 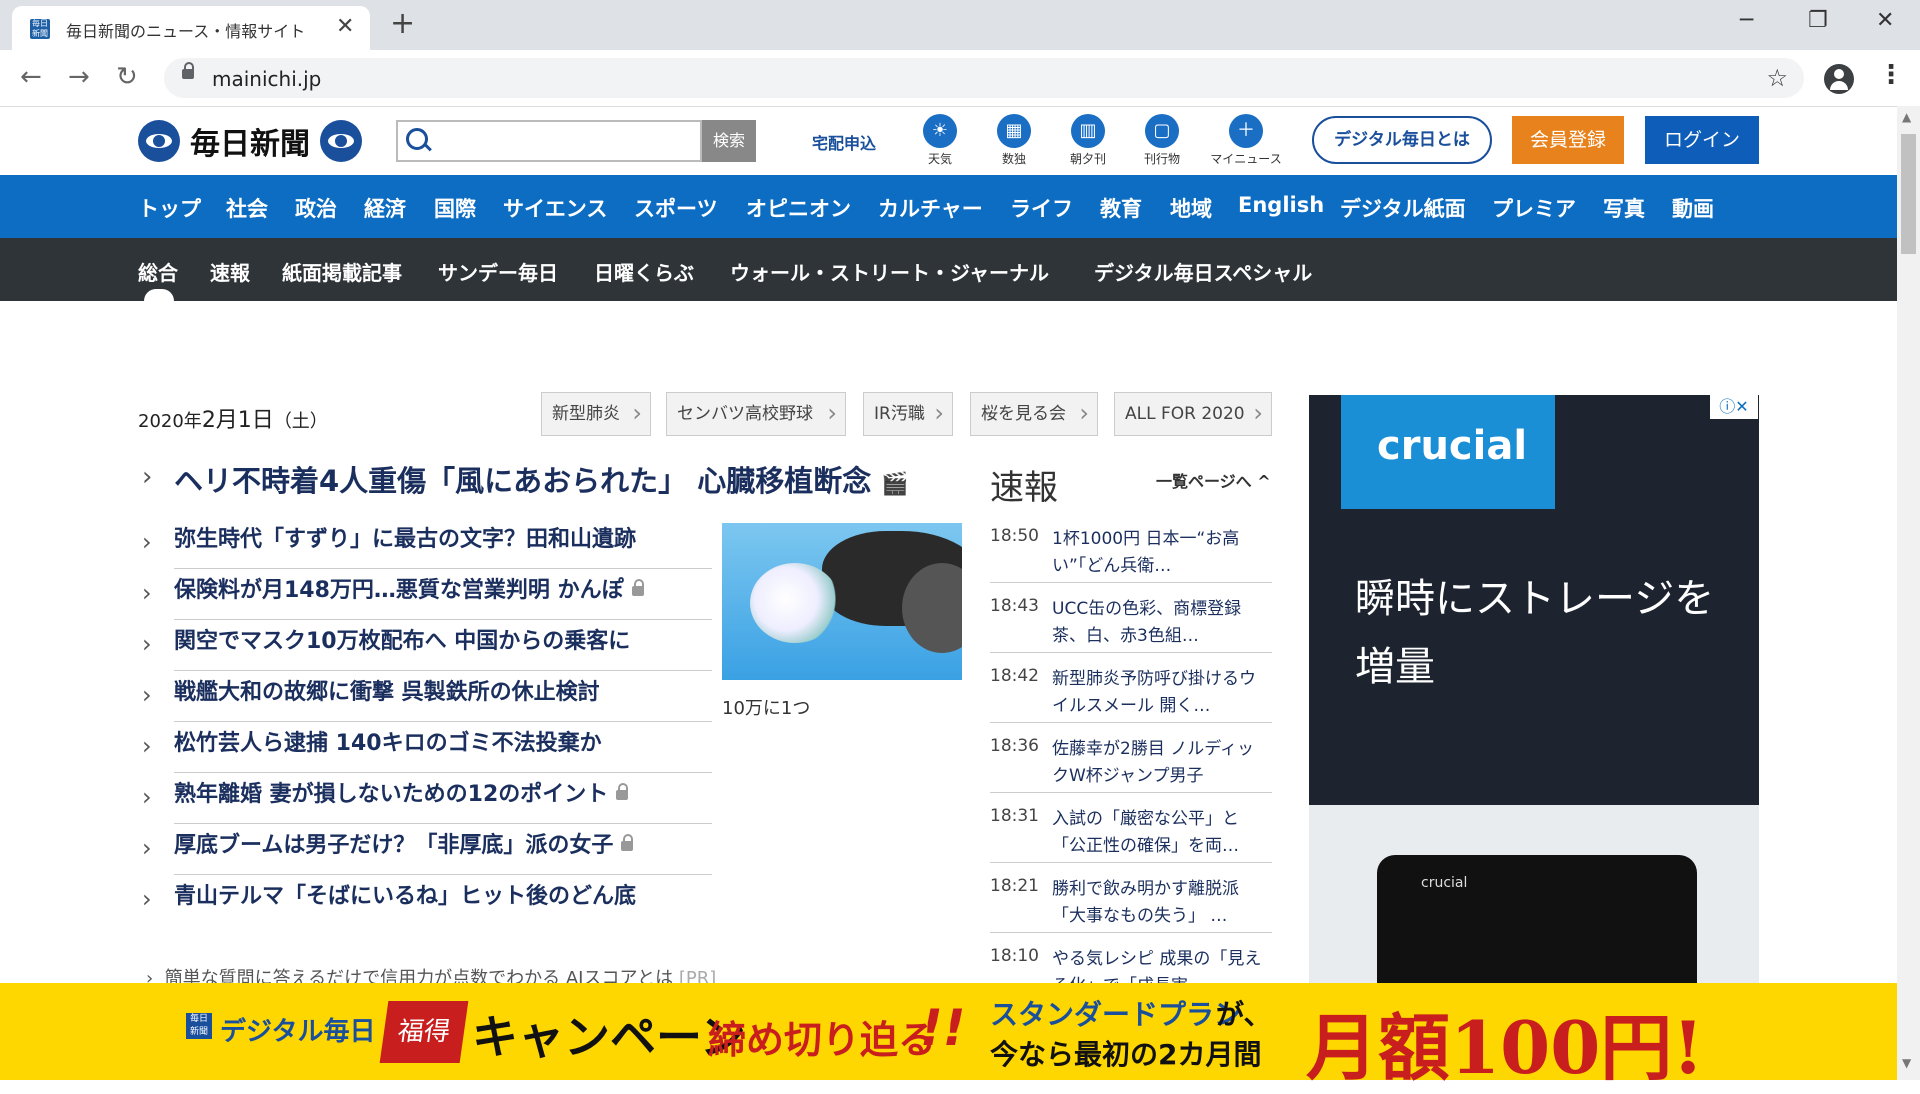 I want to click on publications-link: ▢ 刊行物, so click(x=1162, y=140).